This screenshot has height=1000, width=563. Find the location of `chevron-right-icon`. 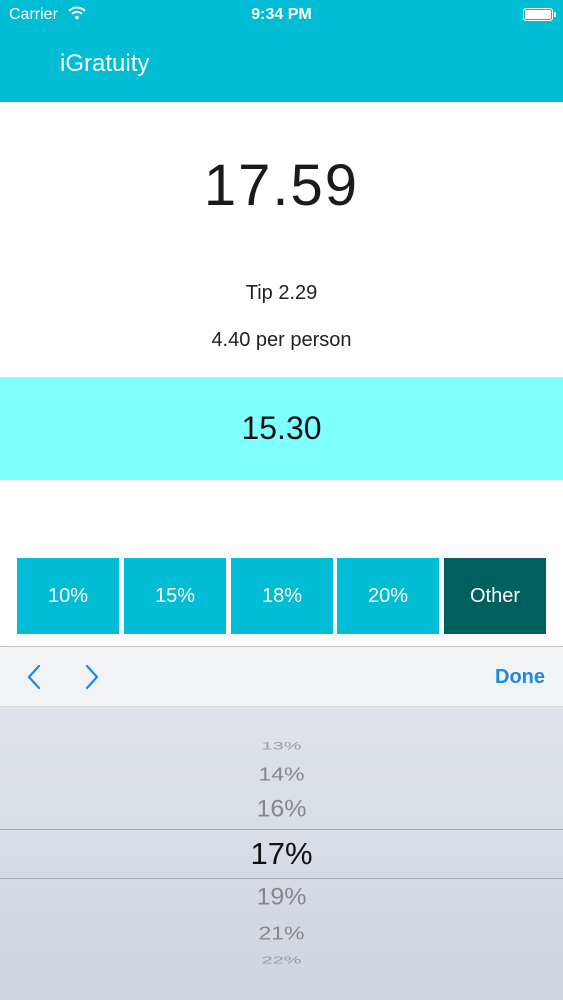

chevron-right-icon is located at coordinates (91, 677).